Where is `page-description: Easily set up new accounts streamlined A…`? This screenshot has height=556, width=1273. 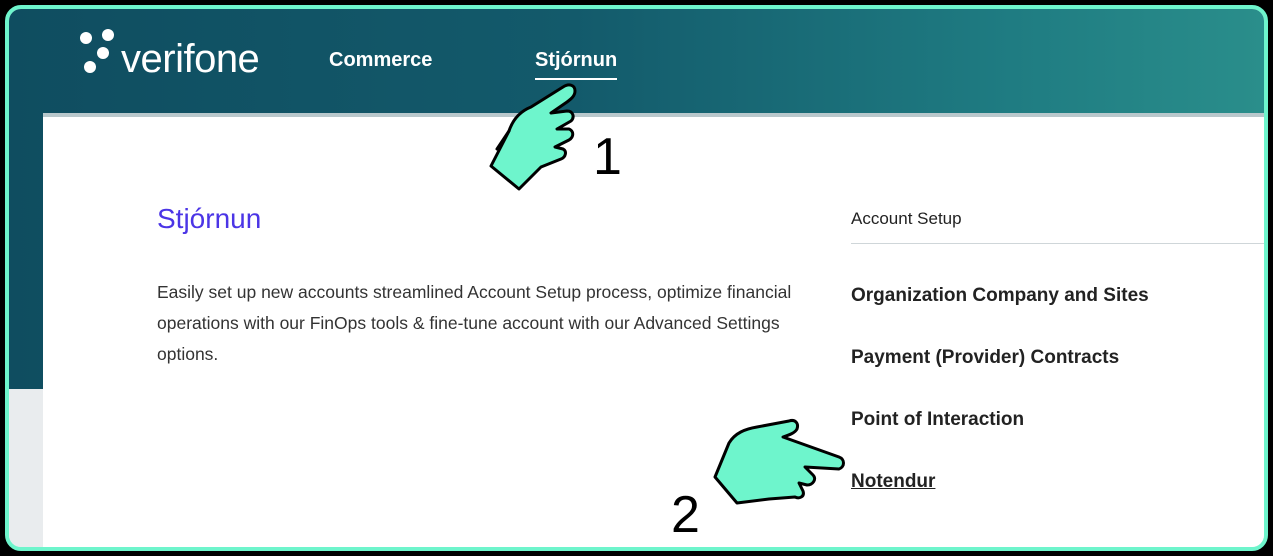
page-description: Easily set up new accounts streamlined A… is located at coordinates (474, 323).